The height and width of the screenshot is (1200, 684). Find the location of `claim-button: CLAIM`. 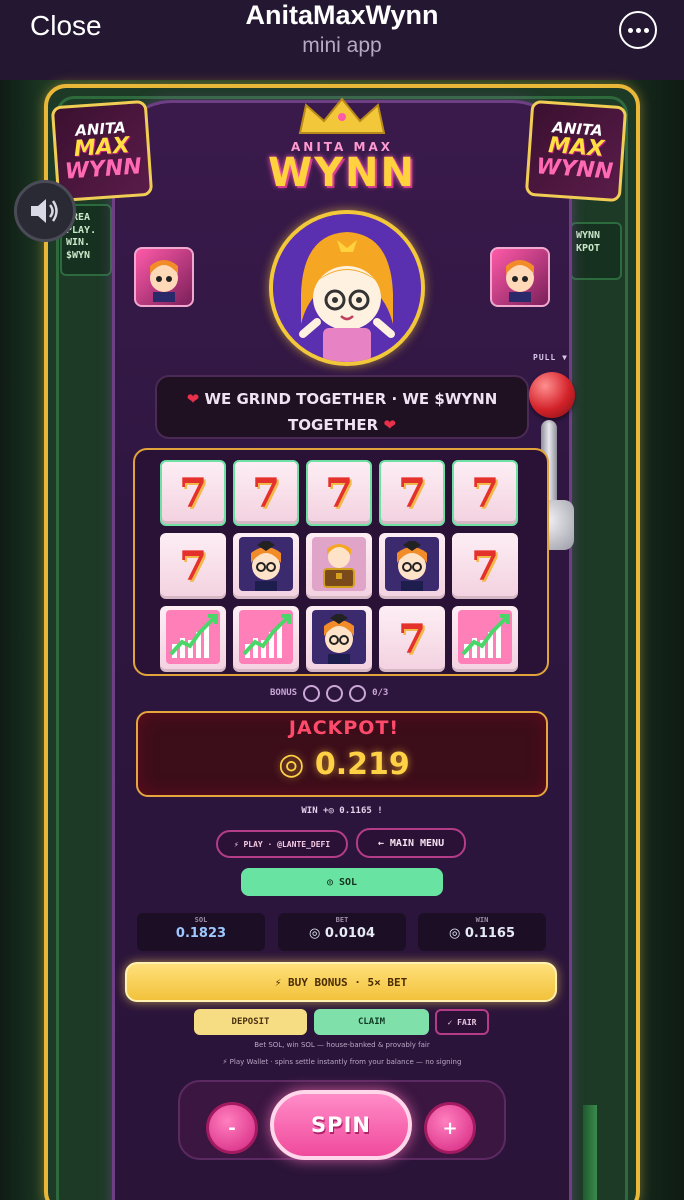

claim-button: CLAIM is located at coordinates (371, 1022).